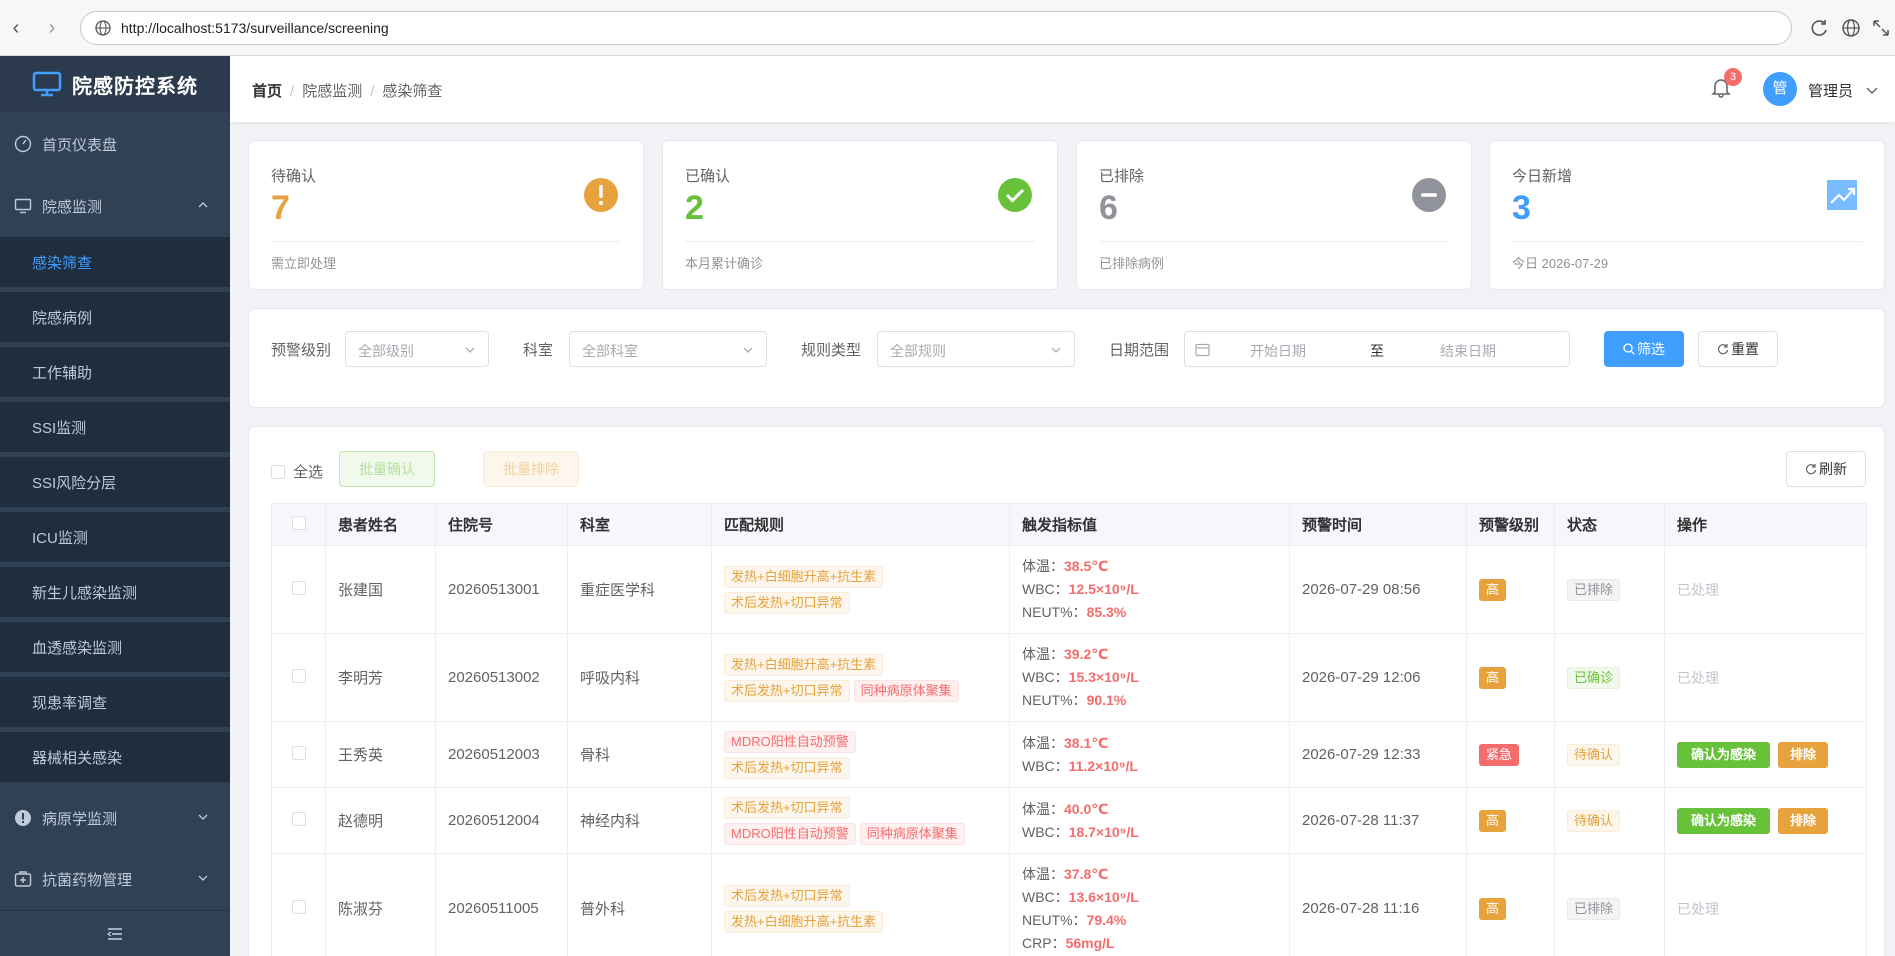 The image size is (1895, 956). What do you see at coordinates (1103, 765) in the screenshot?
I see `indicator-value: 11.2×10⁹/L` at bounding box center [1103, 765].